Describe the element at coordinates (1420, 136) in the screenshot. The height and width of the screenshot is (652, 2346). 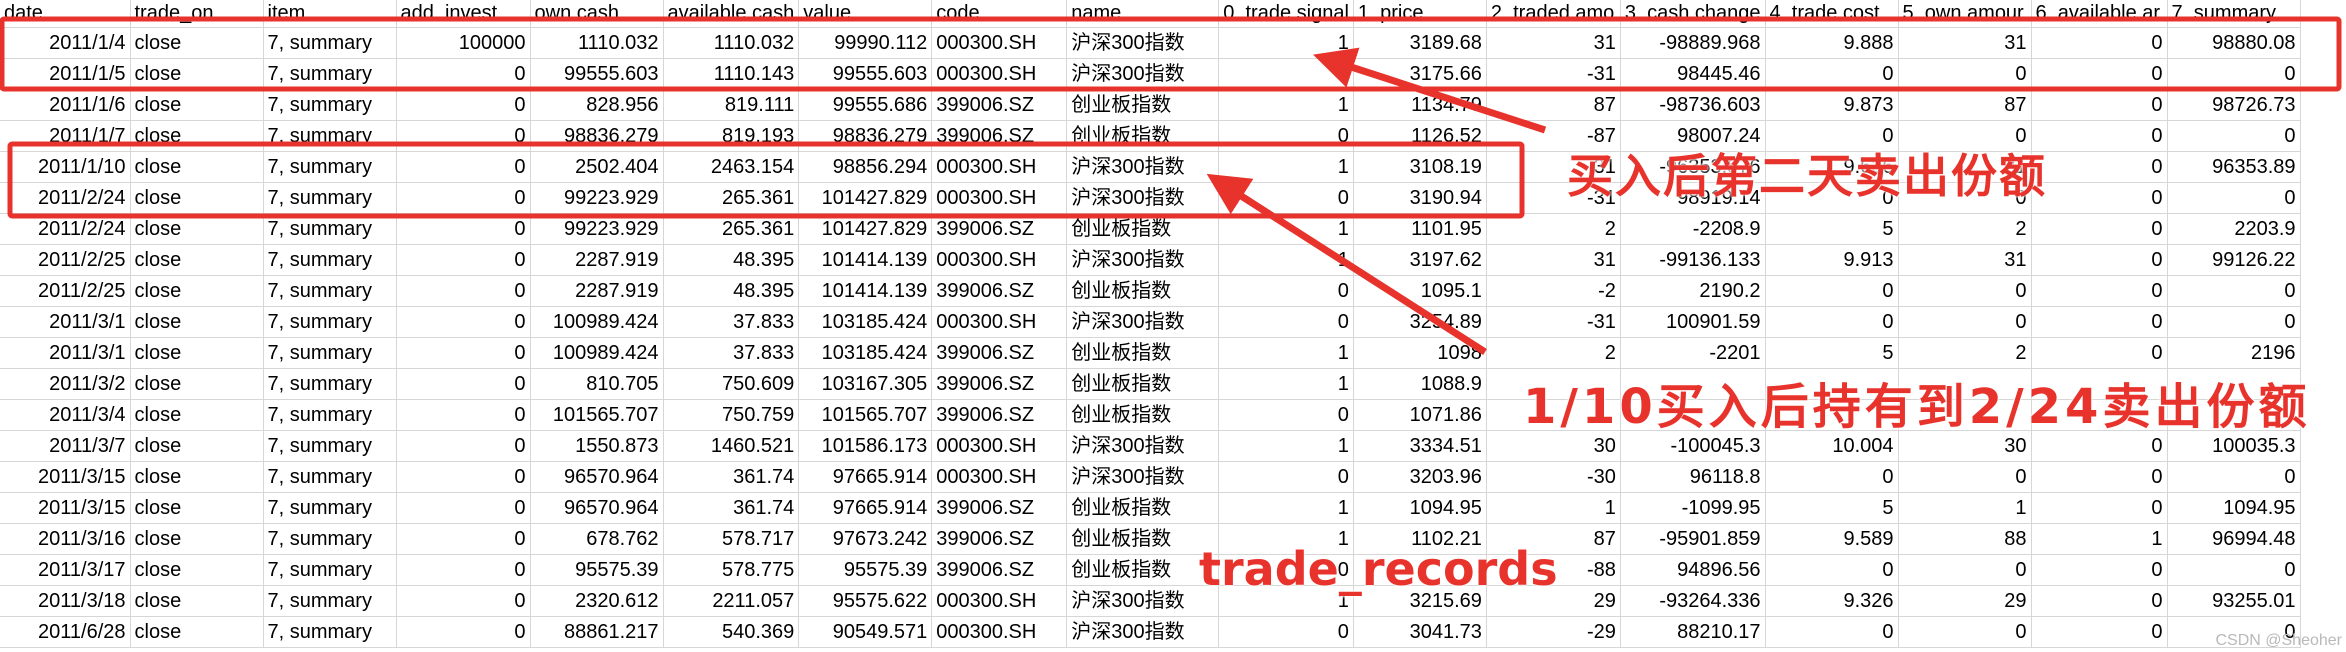
I see `table-cell: 1126.52` at that location.